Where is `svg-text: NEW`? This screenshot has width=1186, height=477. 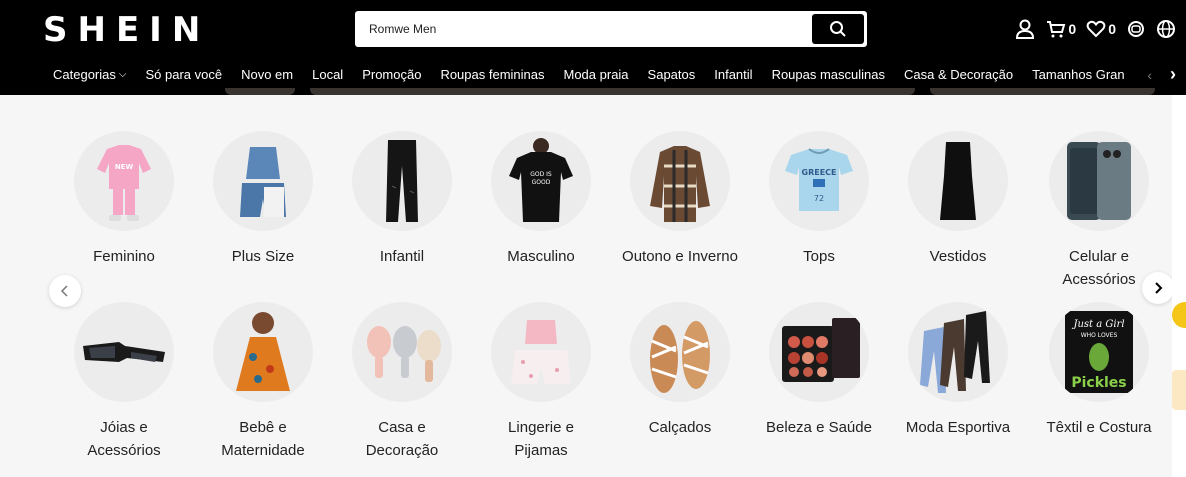
svg-text: NEW is located at coordinates (124, 167).